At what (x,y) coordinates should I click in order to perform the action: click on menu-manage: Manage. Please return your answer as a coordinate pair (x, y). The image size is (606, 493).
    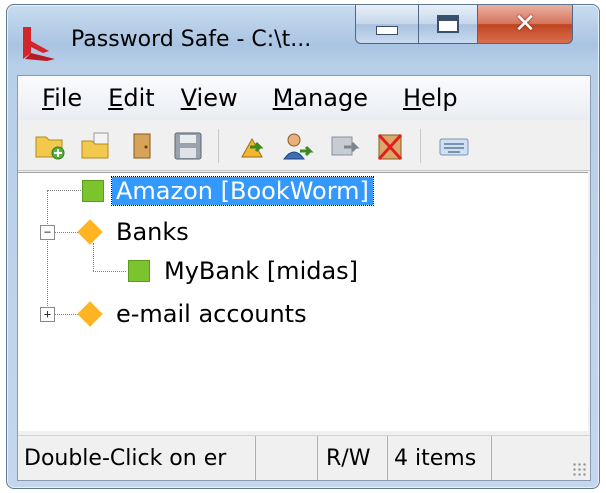
    Looking at the image, I should click on (316, 98).